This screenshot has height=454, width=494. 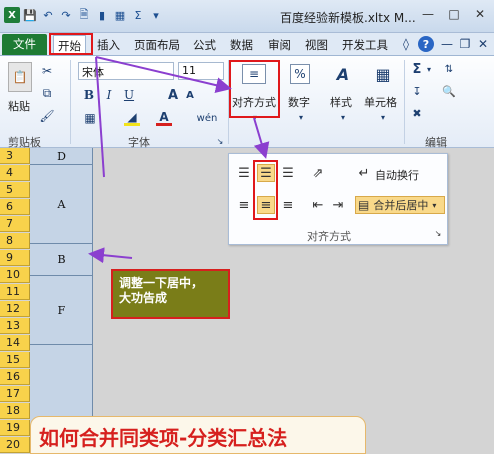 What do you see at coordinates (163, 75) in the screenshot?
I see `arrow-to-alignment` at bounding box center [163, 75].